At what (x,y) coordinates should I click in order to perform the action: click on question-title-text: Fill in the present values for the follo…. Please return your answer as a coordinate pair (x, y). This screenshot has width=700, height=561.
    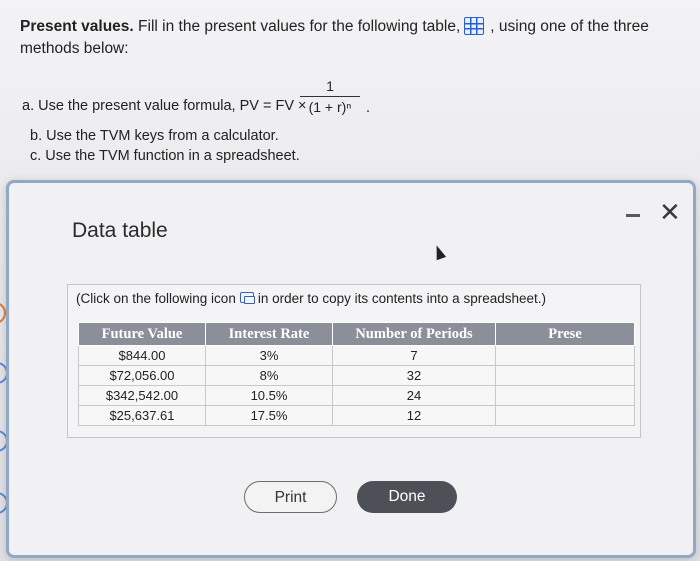
    Looking at the image, I should click on (299, 26).